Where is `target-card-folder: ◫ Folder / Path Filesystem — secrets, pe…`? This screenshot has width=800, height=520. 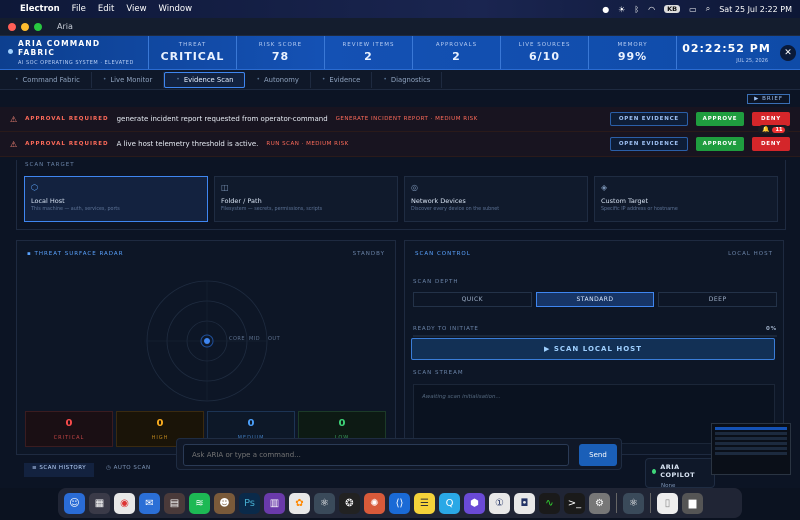 target-card-folder: ◫ Folder / Path Filesystem — secrets, pe… is located at coordinates (306, 199).